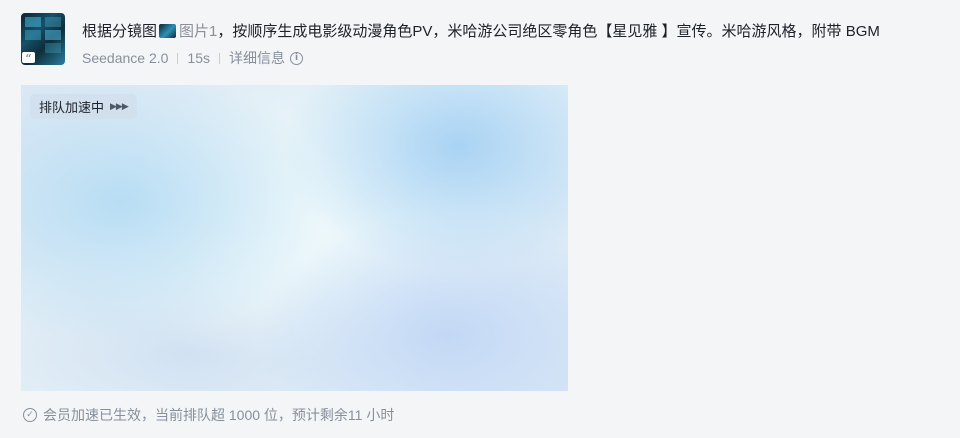 This screenshot has width=960, height=438. Describe the element at coordinates (219, 415) in the screenshot. I see `queue-status-text: 会员加速已生效，当前排队超 1000 位，预计剩余11 小时` at that location.